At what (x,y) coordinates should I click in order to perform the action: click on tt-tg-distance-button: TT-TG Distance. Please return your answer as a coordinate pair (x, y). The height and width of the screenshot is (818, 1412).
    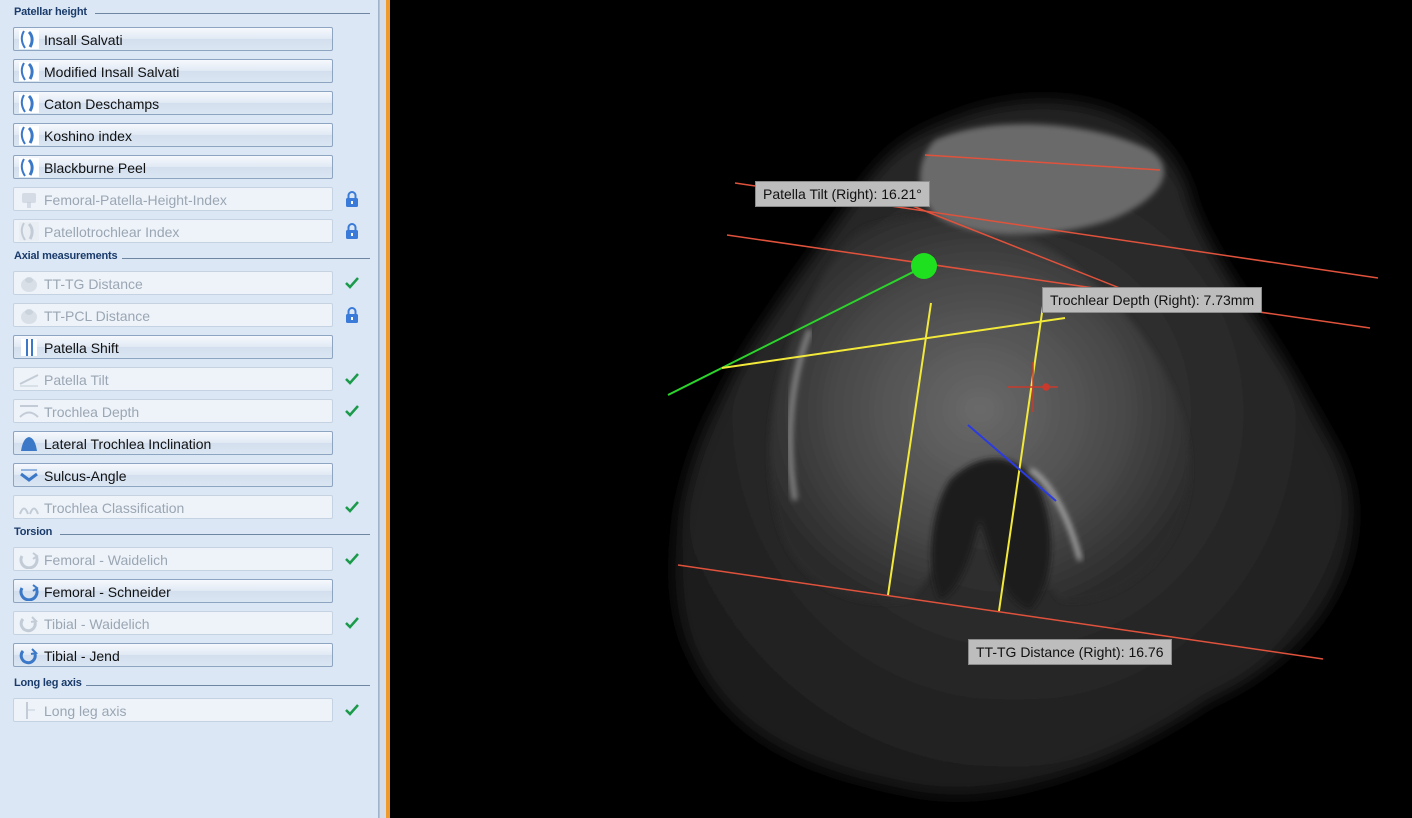
    Looking at the image, I should click on (173, 283).